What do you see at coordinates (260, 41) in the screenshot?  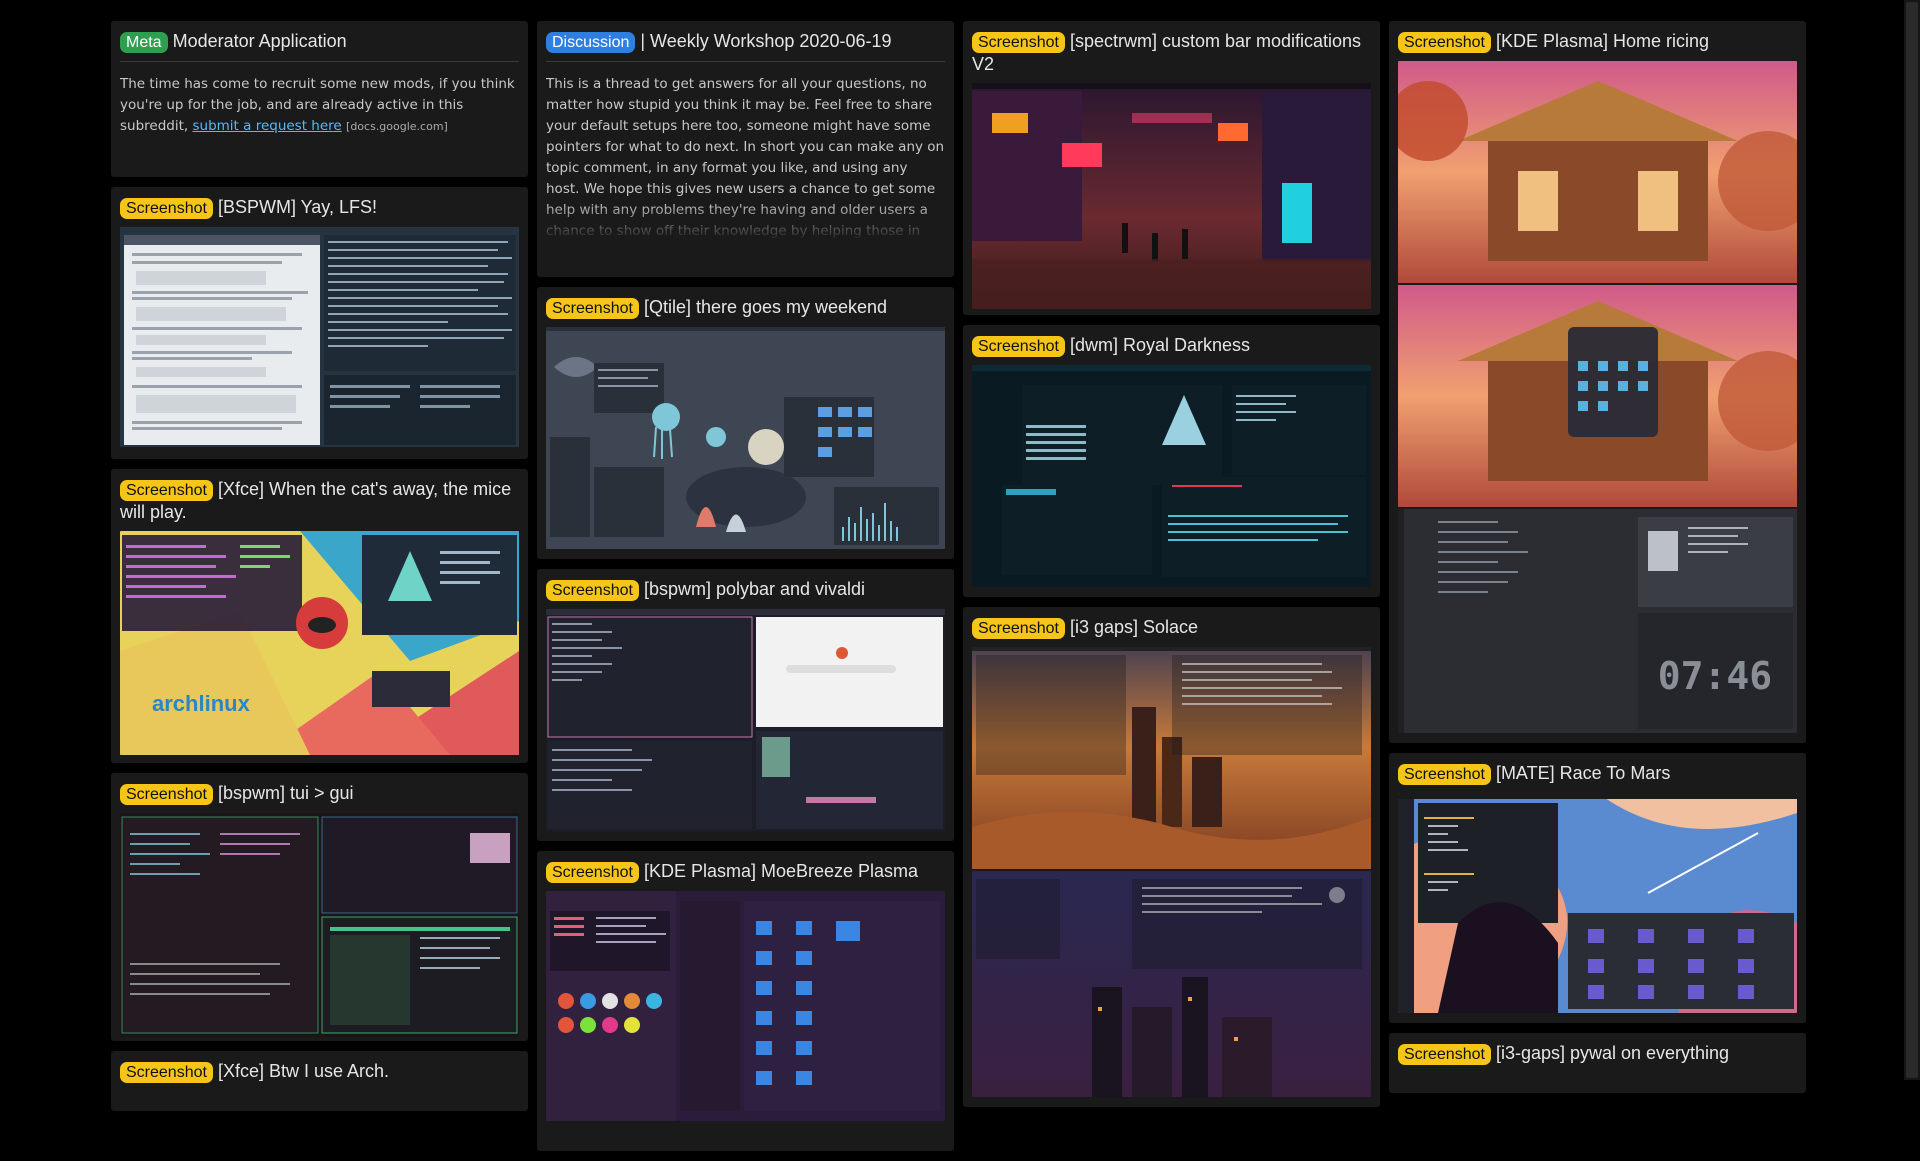 I see `post-title-text: Moderator Application` at bounding box center [260, 41].